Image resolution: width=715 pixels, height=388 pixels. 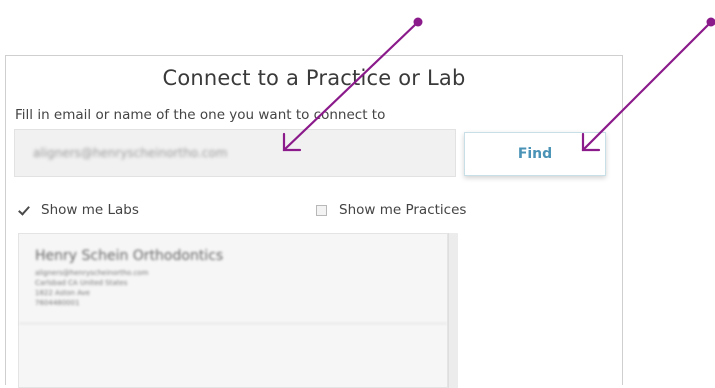 I want to click on show-labs-checkbox, so click(x=23, y=210).